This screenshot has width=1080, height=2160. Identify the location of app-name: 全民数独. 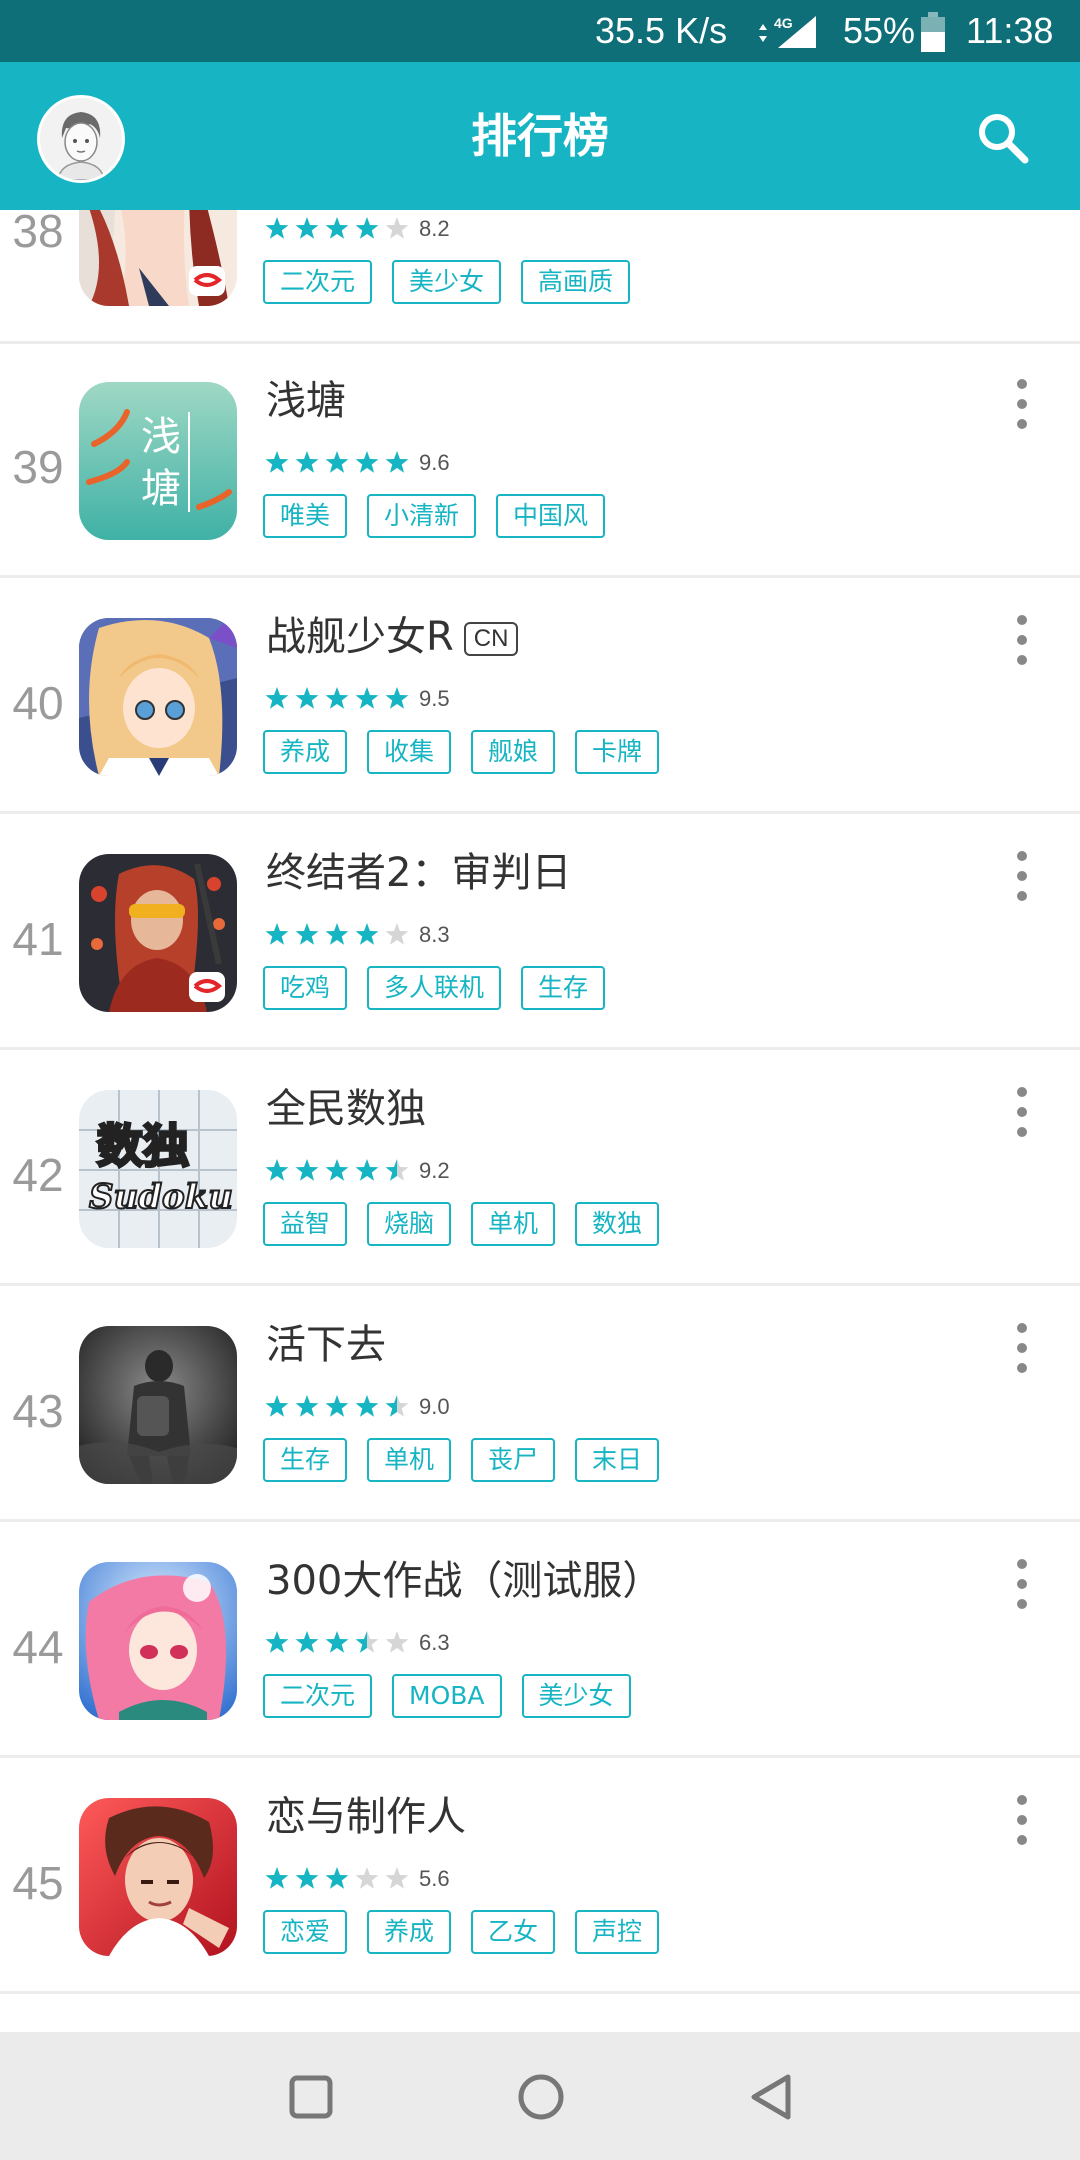
(346, 1109).